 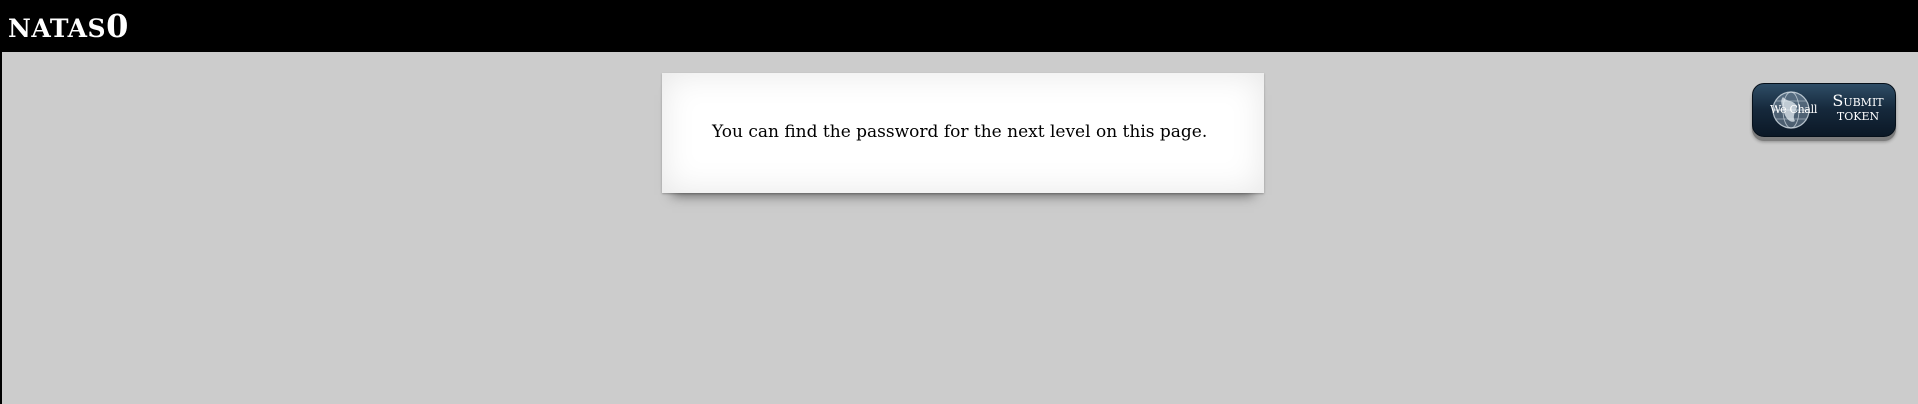 I want to click on title-name: NATAS, so click(x=57, y=28).